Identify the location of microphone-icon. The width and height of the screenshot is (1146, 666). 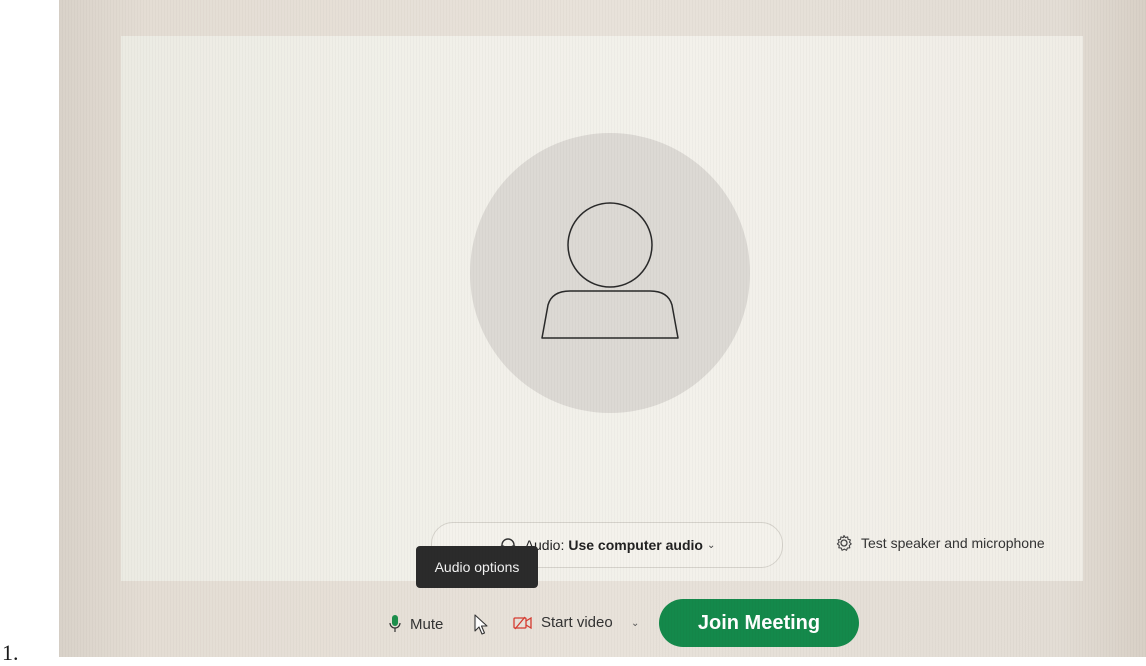
(395, 624).